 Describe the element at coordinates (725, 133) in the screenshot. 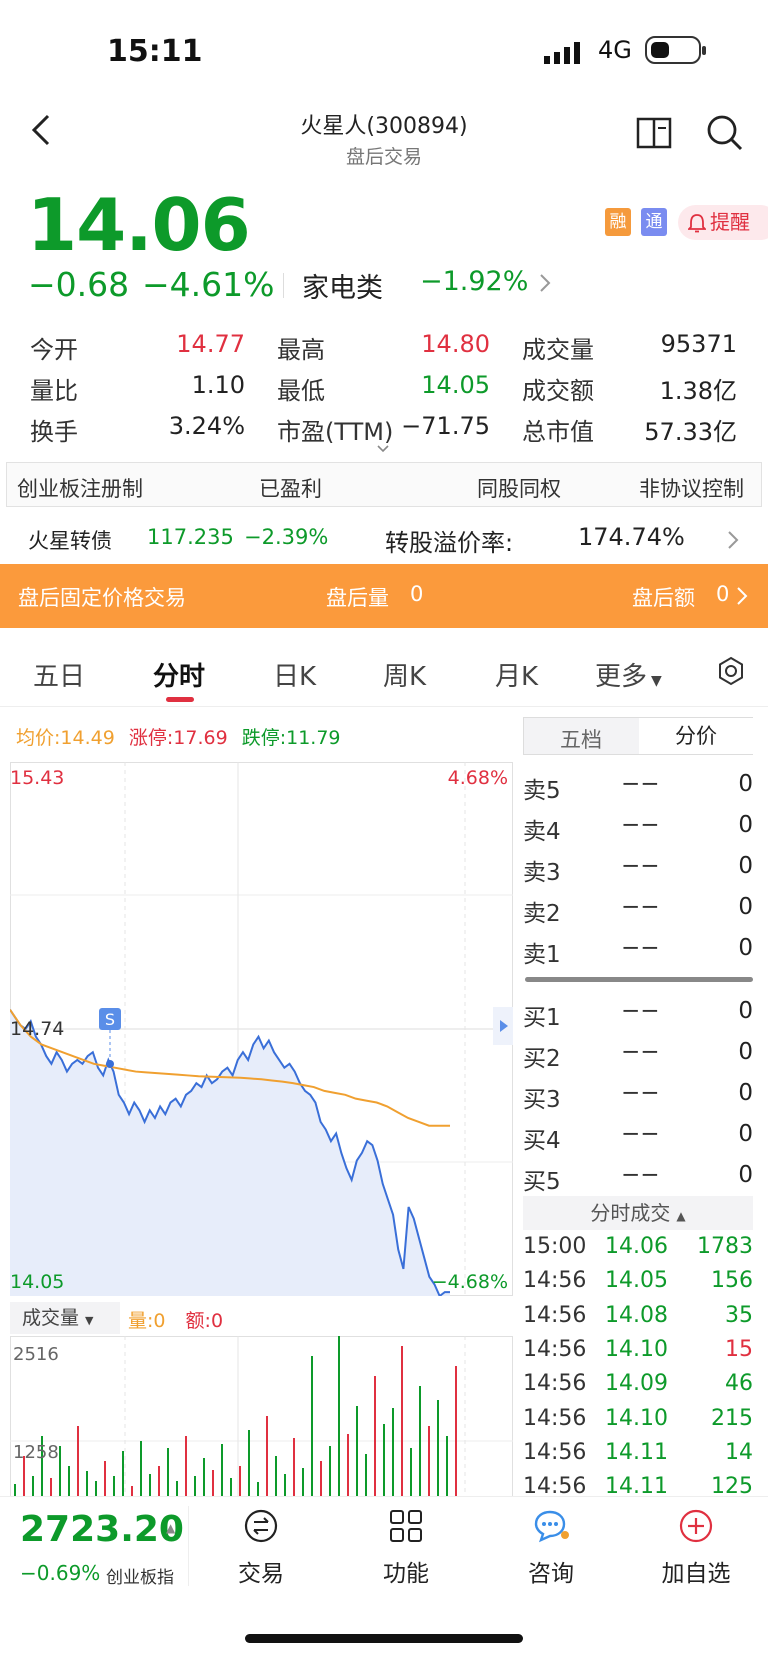

I see `search-icon` at that location.